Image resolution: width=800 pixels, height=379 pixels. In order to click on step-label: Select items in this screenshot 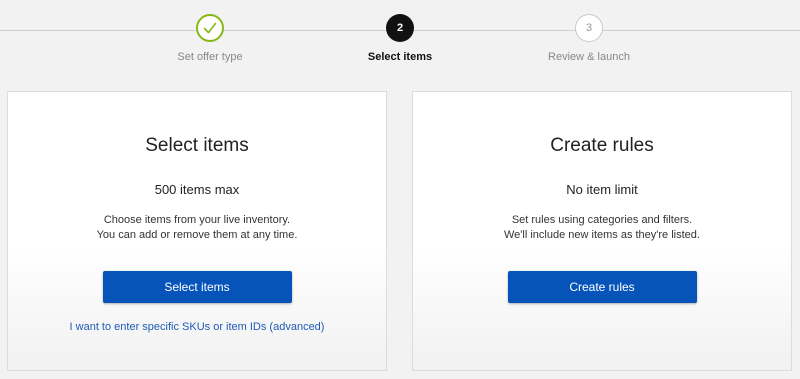, I will do `click(400, 57)`.